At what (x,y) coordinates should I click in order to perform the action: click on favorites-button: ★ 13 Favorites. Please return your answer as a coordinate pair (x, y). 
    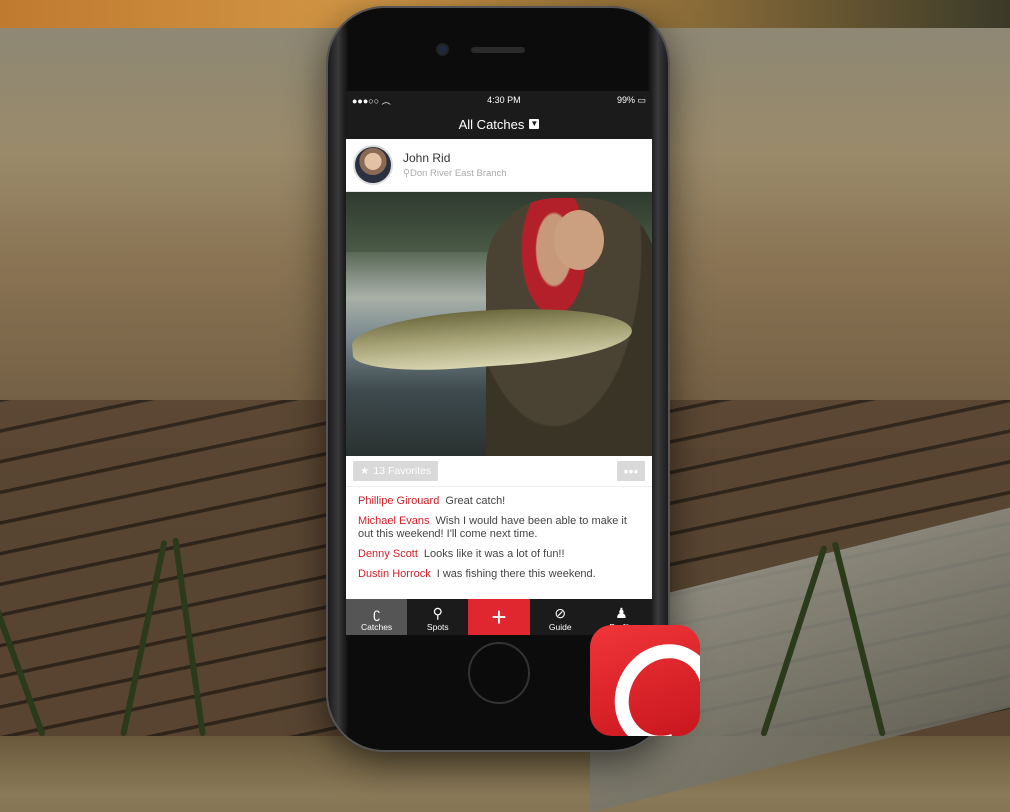
    Looking at the image, I should click on (396, 471).